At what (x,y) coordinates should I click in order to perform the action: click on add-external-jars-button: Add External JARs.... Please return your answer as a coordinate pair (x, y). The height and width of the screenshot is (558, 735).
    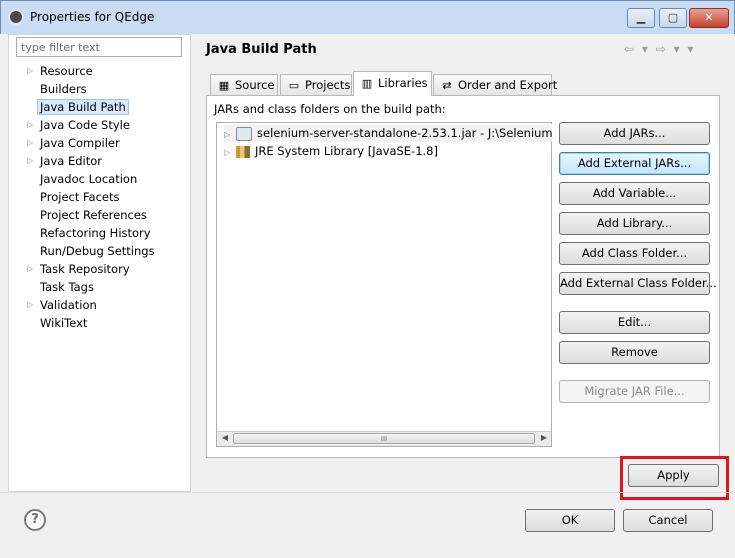
    Looking at the image, I should click on (634, 163).